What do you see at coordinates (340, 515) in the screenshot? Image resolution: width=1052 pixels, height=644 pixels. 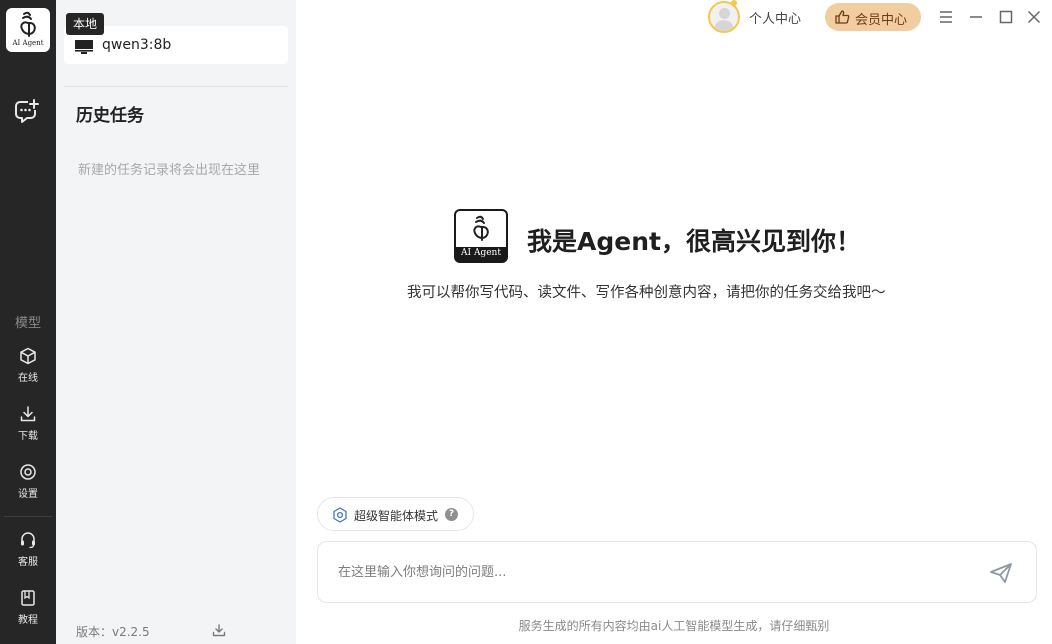 I see `atom-icon` at bounding box center [340, 515].